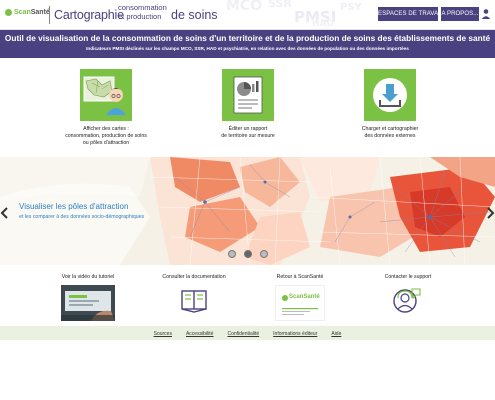 The image size is (495, 400). Describe the element at coordinates (73, 206) in the screenshot. I see `carousel-slide-title: Visualiser les pôles d'attraction` at that location.